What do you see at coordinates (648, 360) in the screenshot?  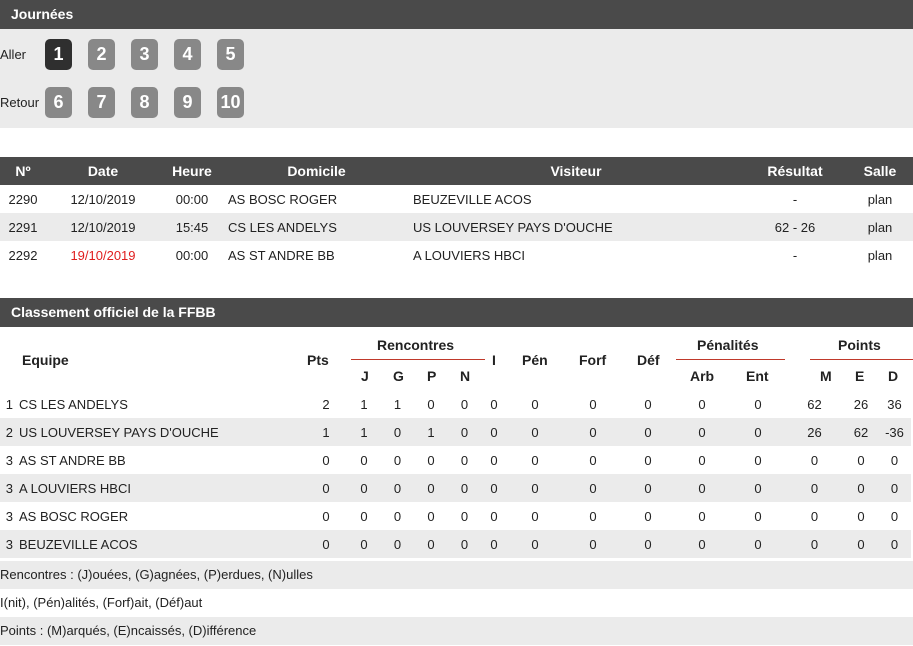 I see `col-def: Déf` at bounding box center [648, 360].